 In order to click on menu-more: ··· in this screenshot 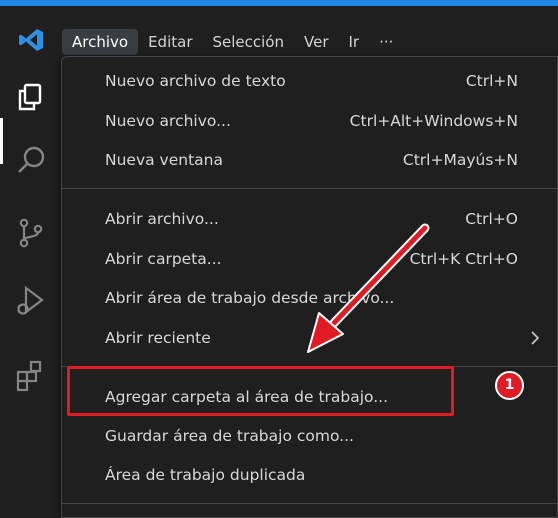, I will do `click(386, 42)`.